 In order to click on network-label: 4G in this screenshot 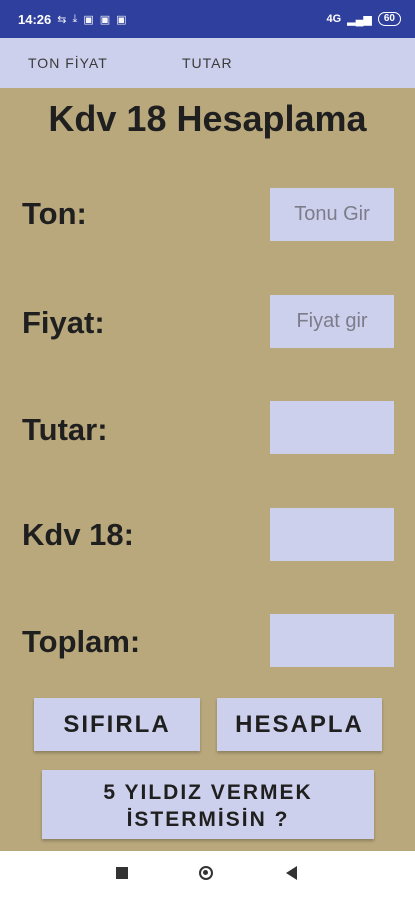, I will do `click(334, 19)`.